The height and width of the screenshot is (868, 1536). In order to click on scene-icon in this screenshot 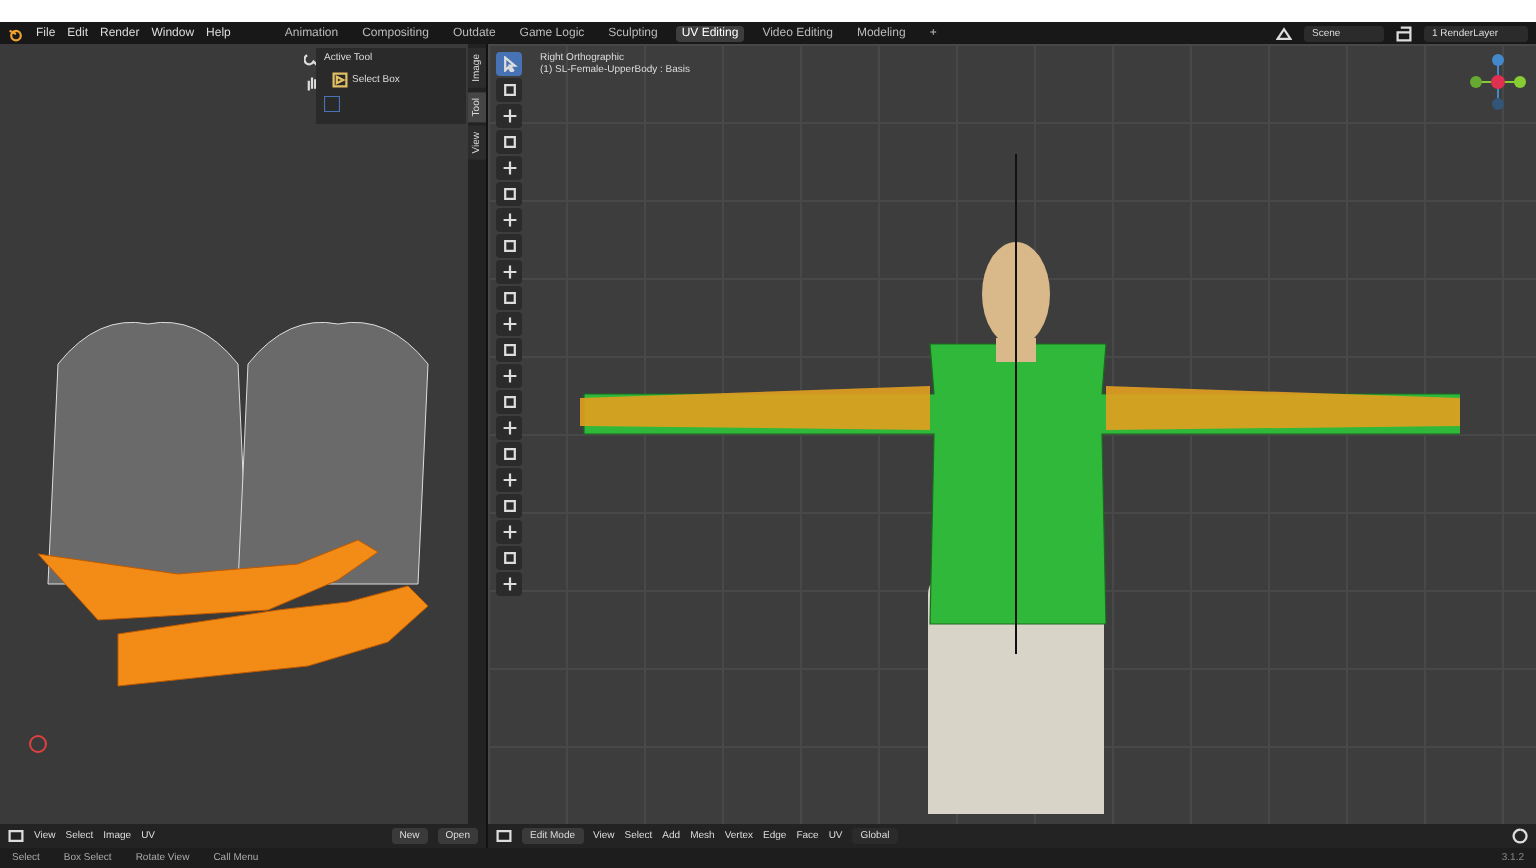, I will do `click(1284, 33)`.